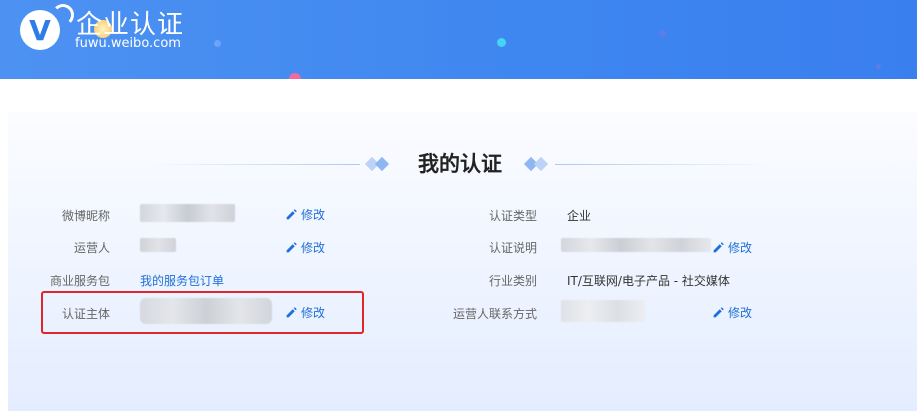  Describe the element at coordinates (512, 248) in the screenshot. I see `label-certification-description: 认证说明` at that location.